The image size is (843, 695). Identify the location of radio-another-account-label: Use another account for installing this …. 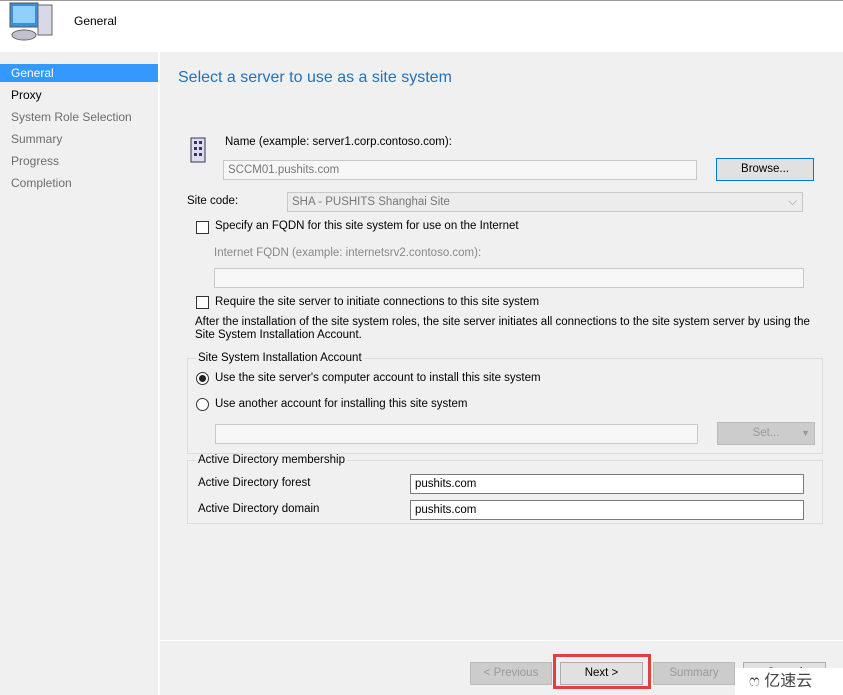
(341, 404).